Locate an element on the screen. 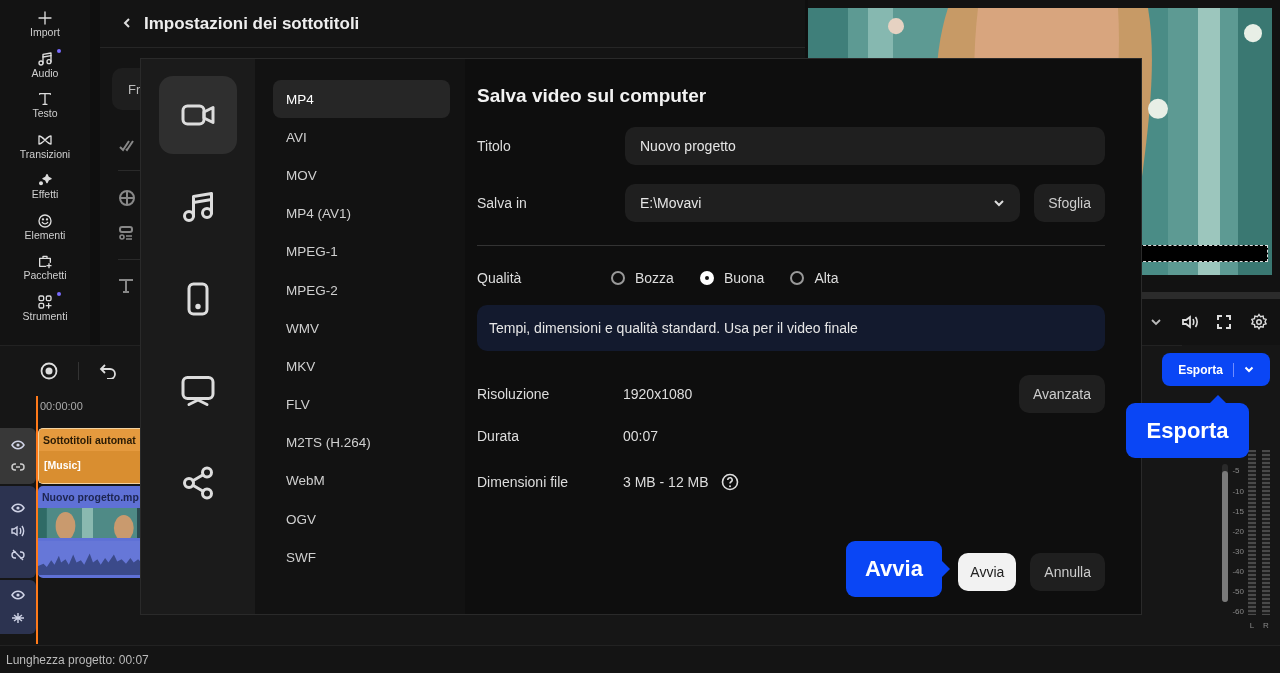 This screenshot has height=673, width=1280. sidebar-item: Elementi is located at coordinates (45, 230).